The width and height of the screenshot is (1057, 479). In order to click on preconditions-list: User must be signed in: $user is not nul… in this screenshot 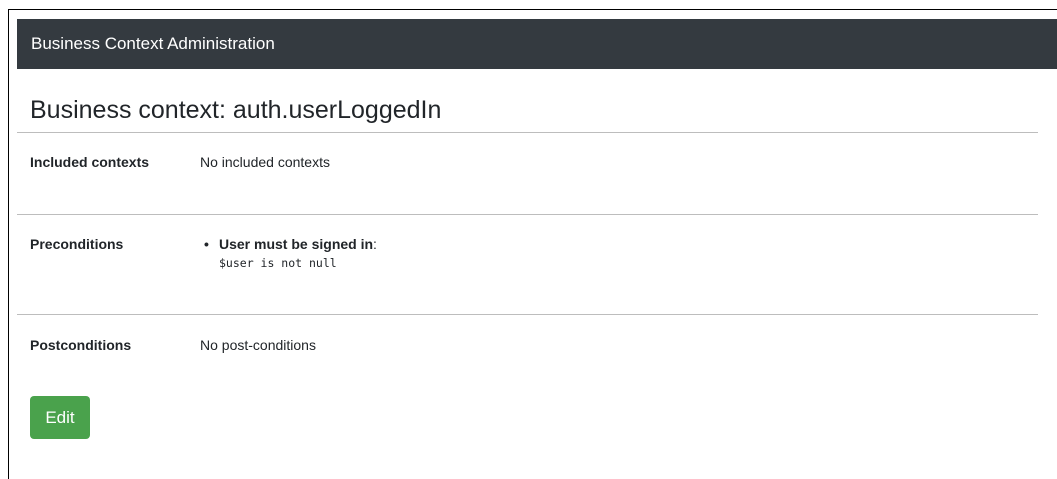, I will do `click(290, 253)`.